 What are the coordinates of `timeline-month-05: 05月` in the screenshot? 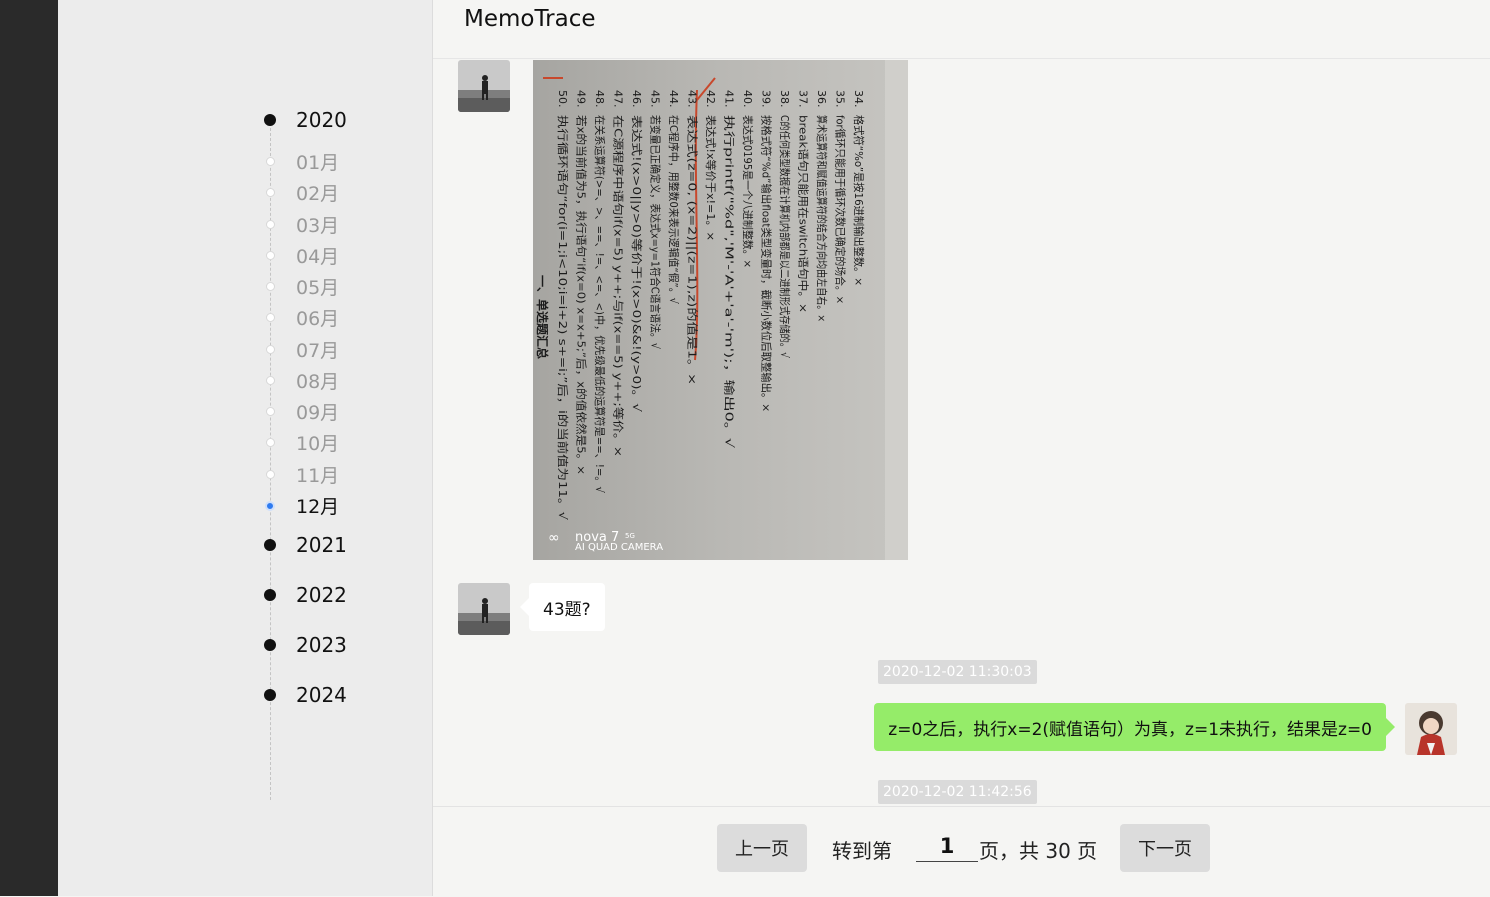 It's located at (301, 286).